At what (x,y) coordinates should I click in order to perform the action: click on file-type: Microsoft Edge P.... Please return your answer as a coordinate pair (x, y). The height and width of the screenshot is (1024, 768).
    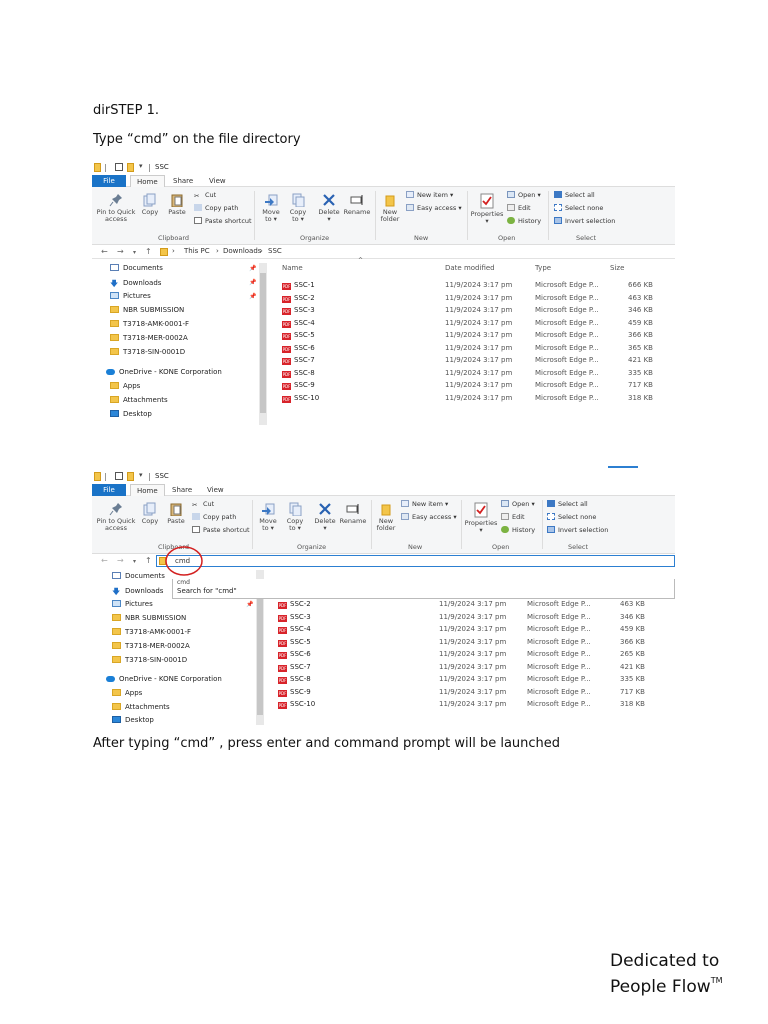
    Looking at the image, I should click on (567, 360).